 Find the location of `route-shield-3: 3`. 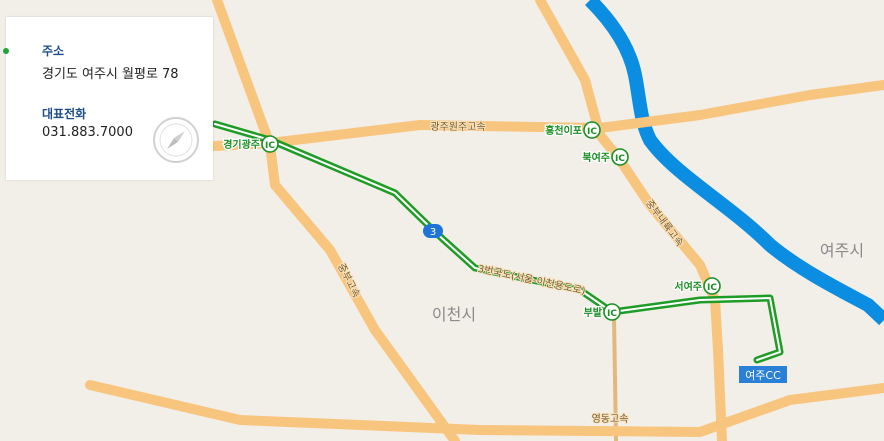

route-shield-3: 3 is located at coordinates (433, 231).